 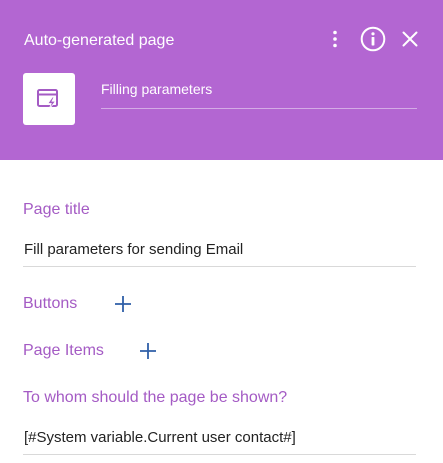 I want to click on more-options-button, so click(x=335, y=39).